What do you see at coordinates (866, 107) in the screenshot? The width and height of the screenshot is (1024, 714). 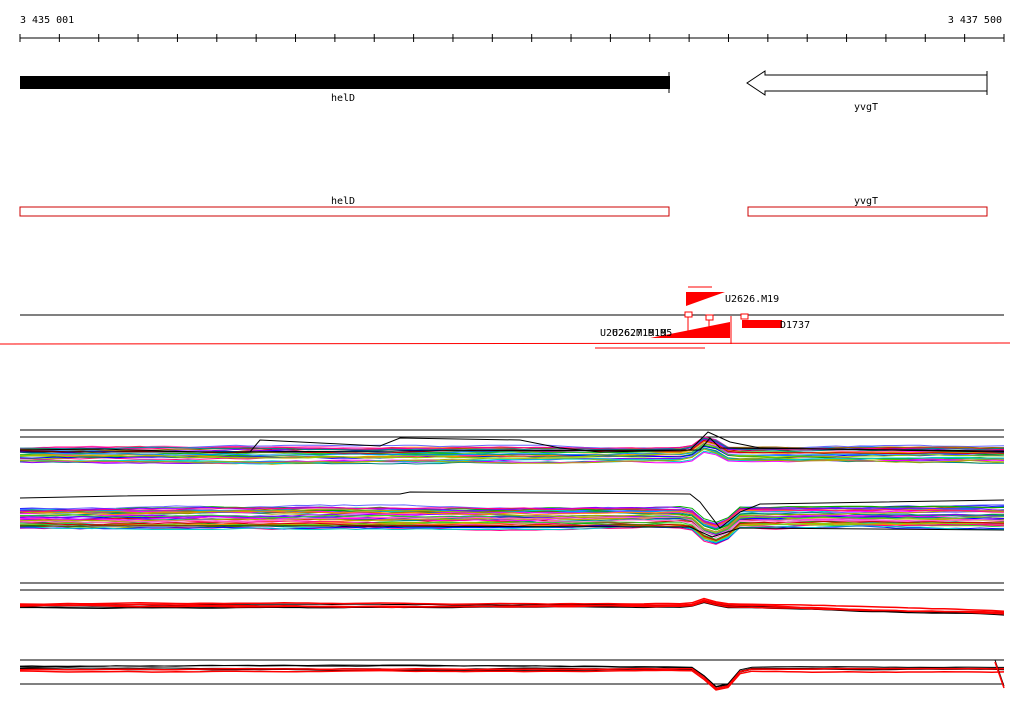 I see `gene-yvgT-label: yvgT` at bounding box center [866, 107].